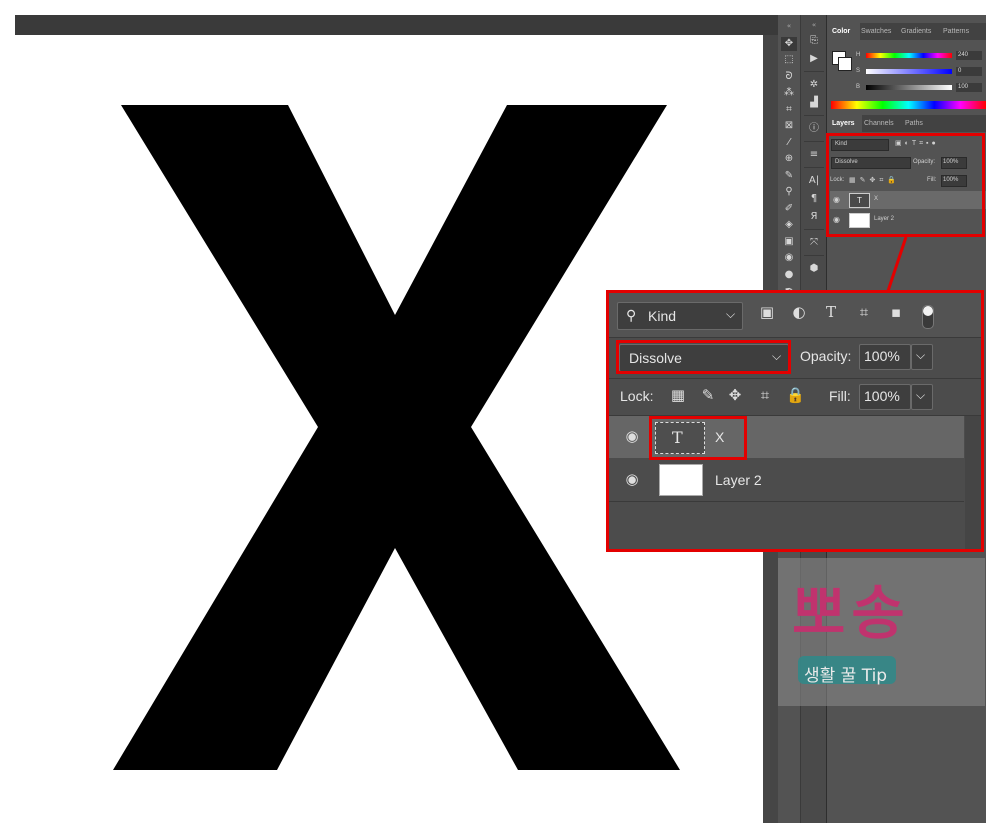 This screenshot has height=838, width=1000. Describe the element at coordinates (909, 55) in the screenshot. I see `hue-slider` at that location.